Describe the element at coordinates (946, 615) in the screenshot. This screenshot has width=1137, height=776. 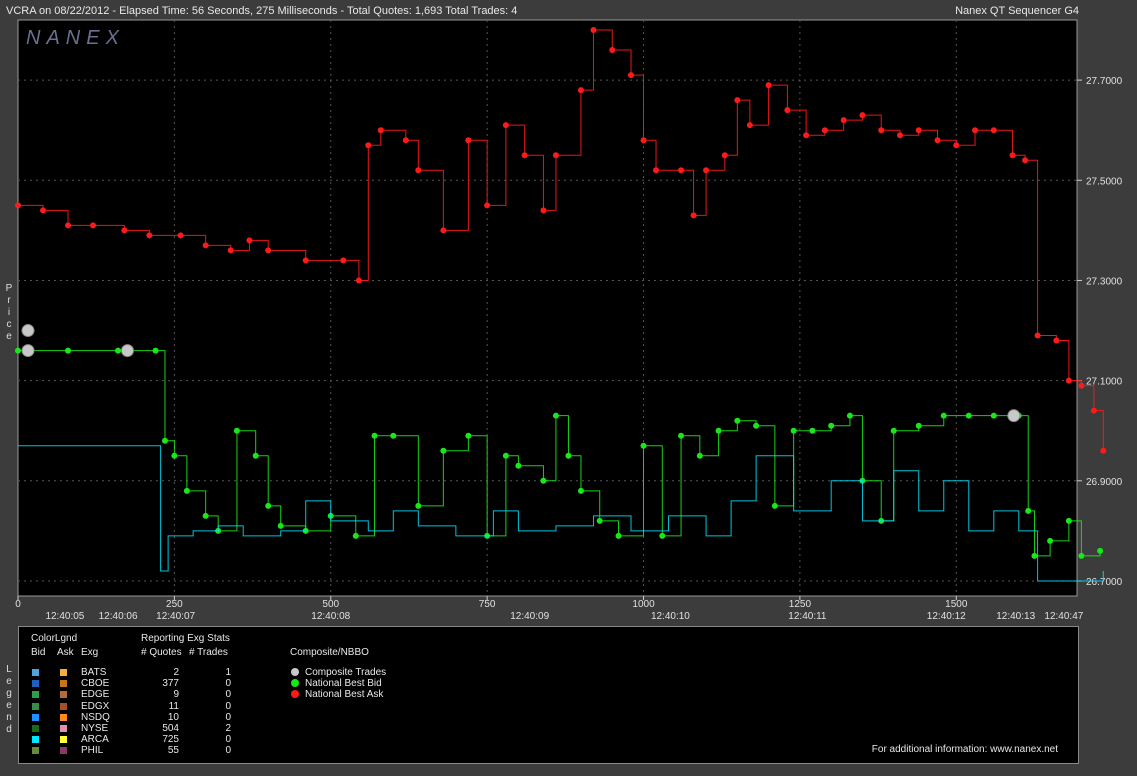
I see `time-label: 12:40:12` at that location.